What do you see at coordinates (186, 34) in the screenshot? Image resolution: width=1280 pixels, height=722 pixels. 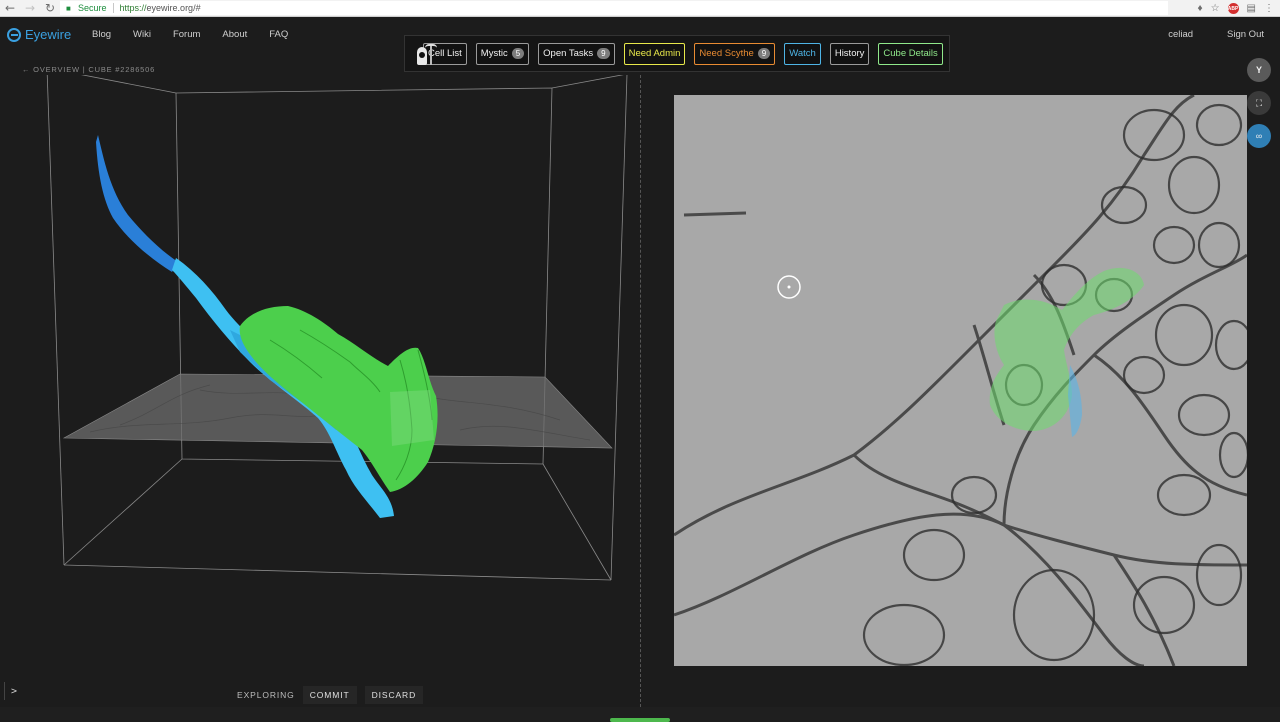 I see `nav-forum: Forum` at bounding box center [186, 34].